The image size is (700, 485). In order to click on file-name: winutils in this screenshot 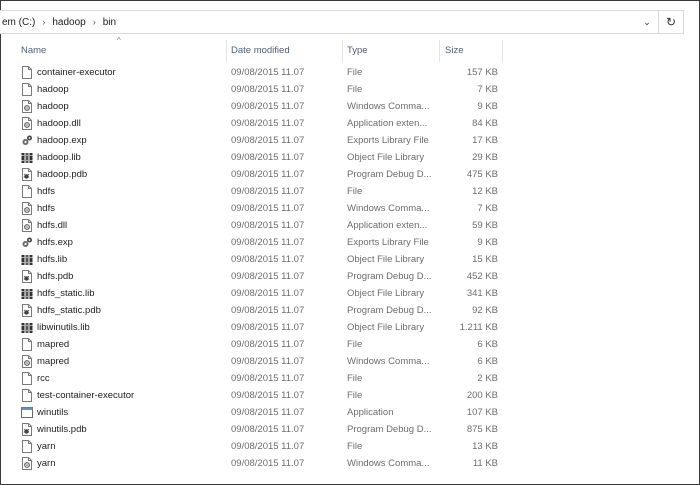, I will do `click(53, 412)`.